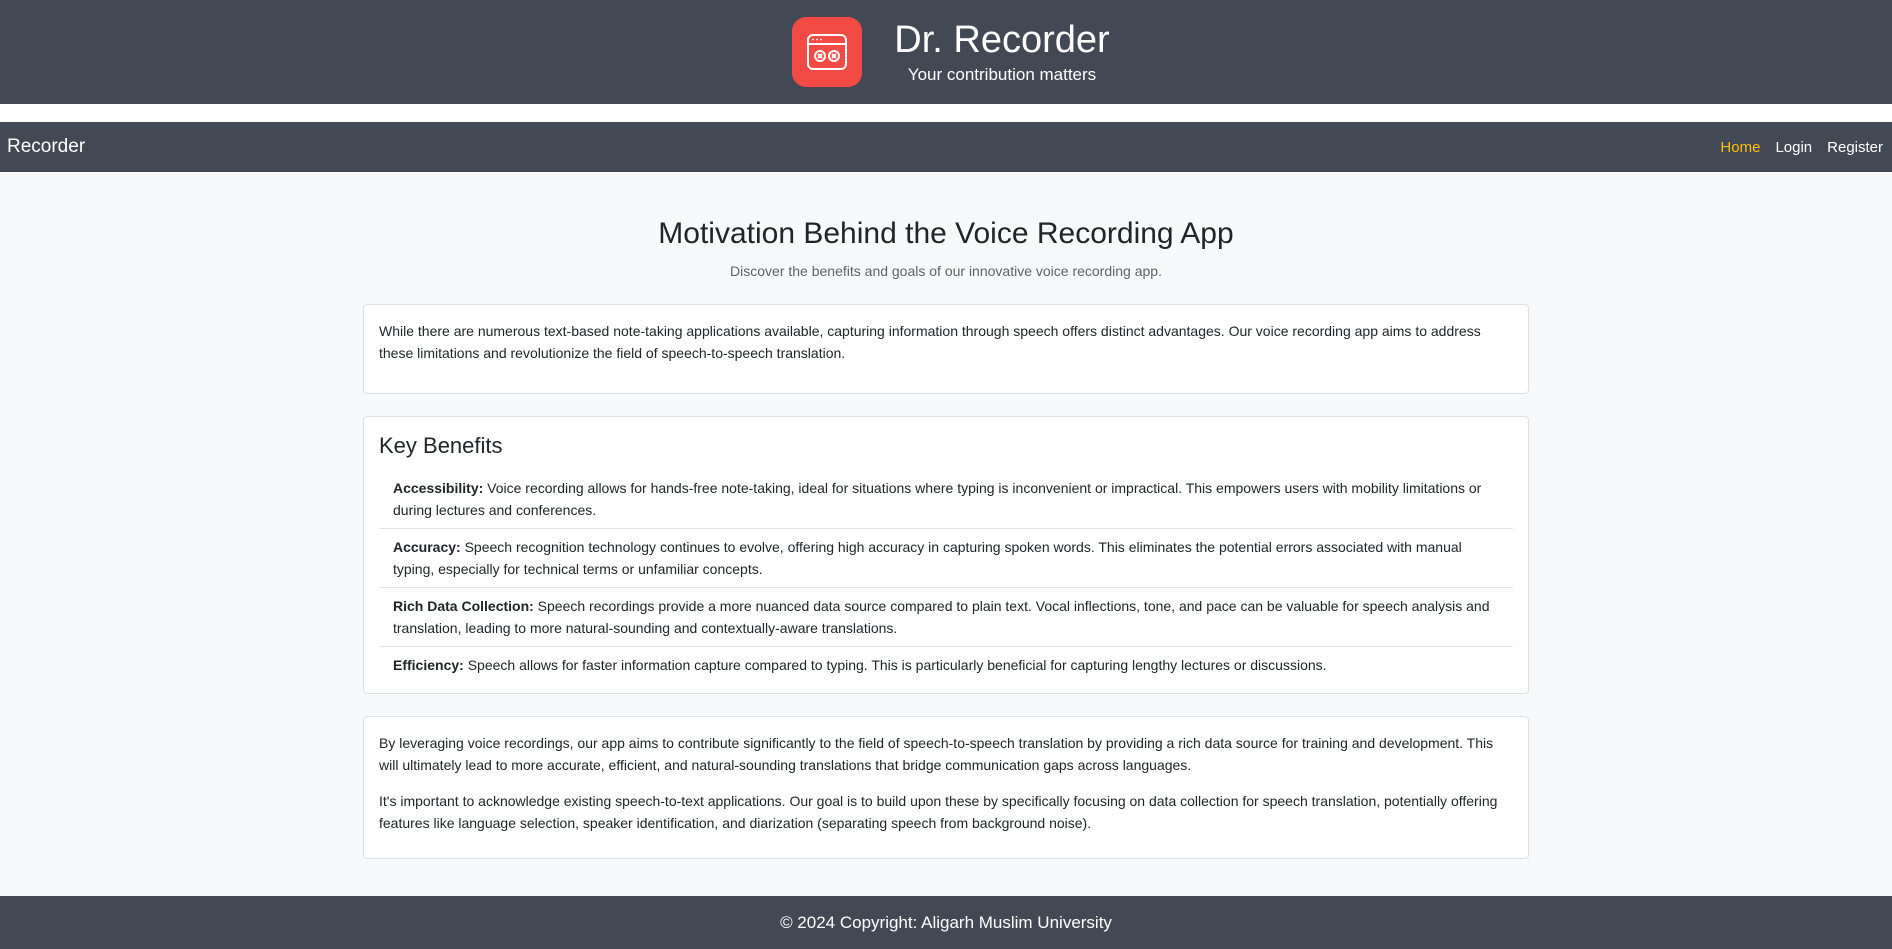 The image size is (1892, 949). I want to click on benefits-title: Key Benefits, so click(441, 445).